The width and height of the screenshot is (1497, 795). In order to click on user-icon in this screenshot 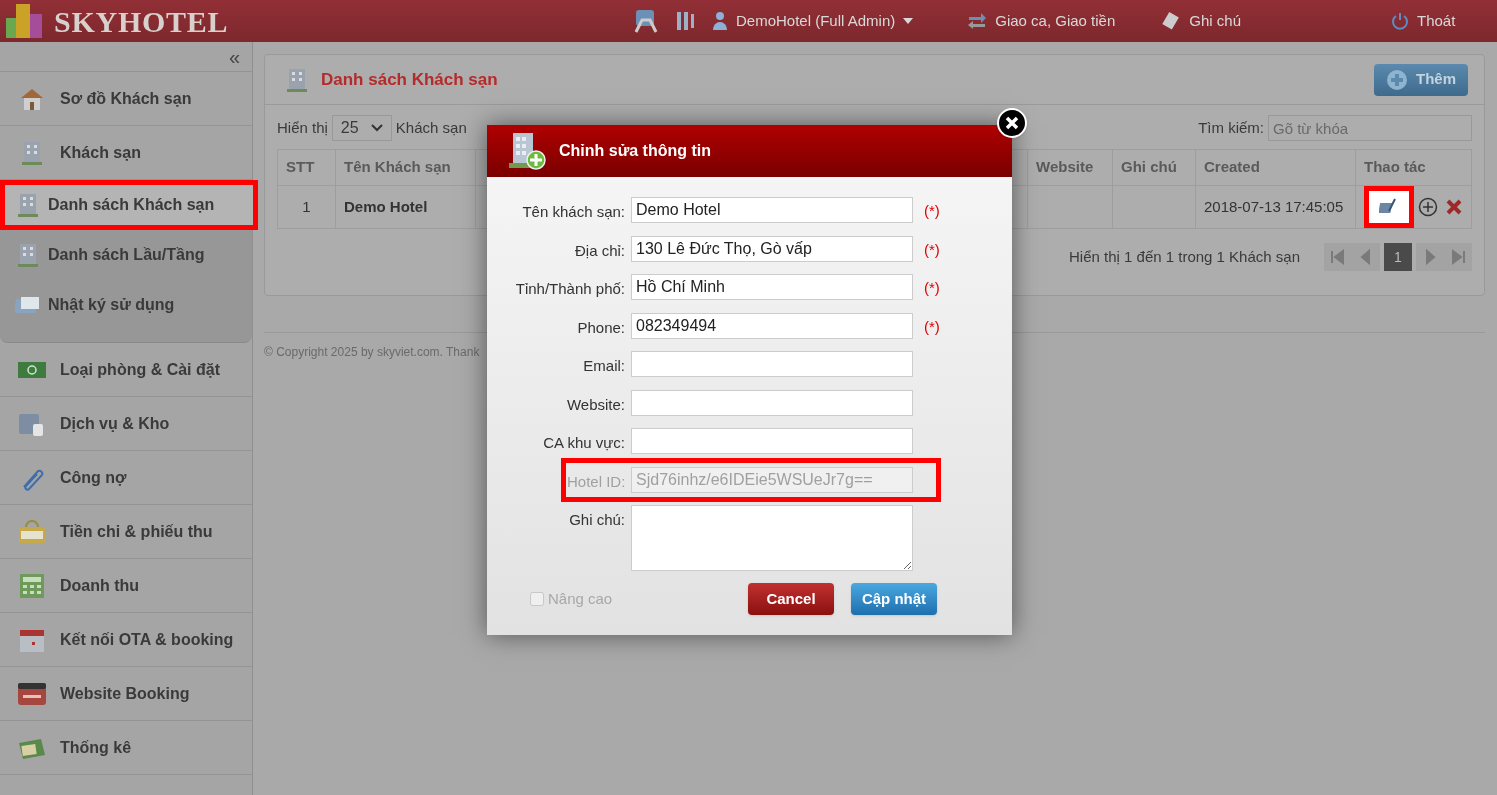, I will do `click(720, 21)`.